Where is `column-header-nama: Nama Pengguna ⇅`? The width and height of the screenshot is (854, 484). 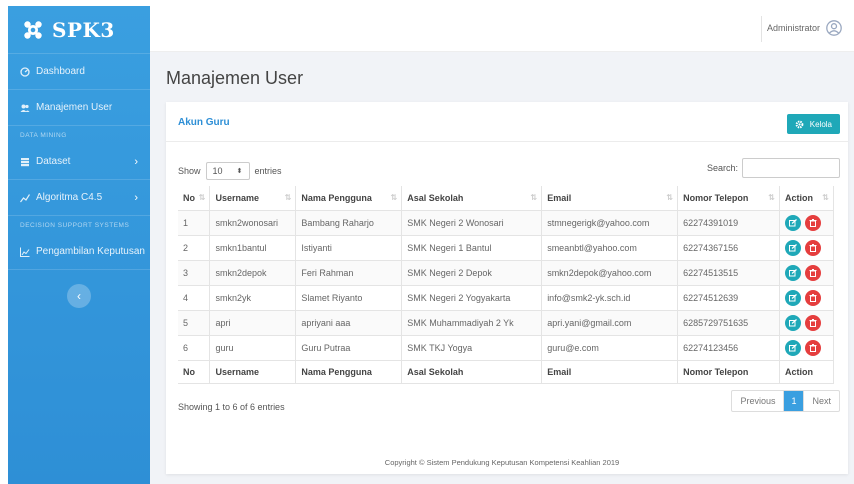 column-header-nama: Nama Pengguna ⇅ is located at coordinates (349, 198).